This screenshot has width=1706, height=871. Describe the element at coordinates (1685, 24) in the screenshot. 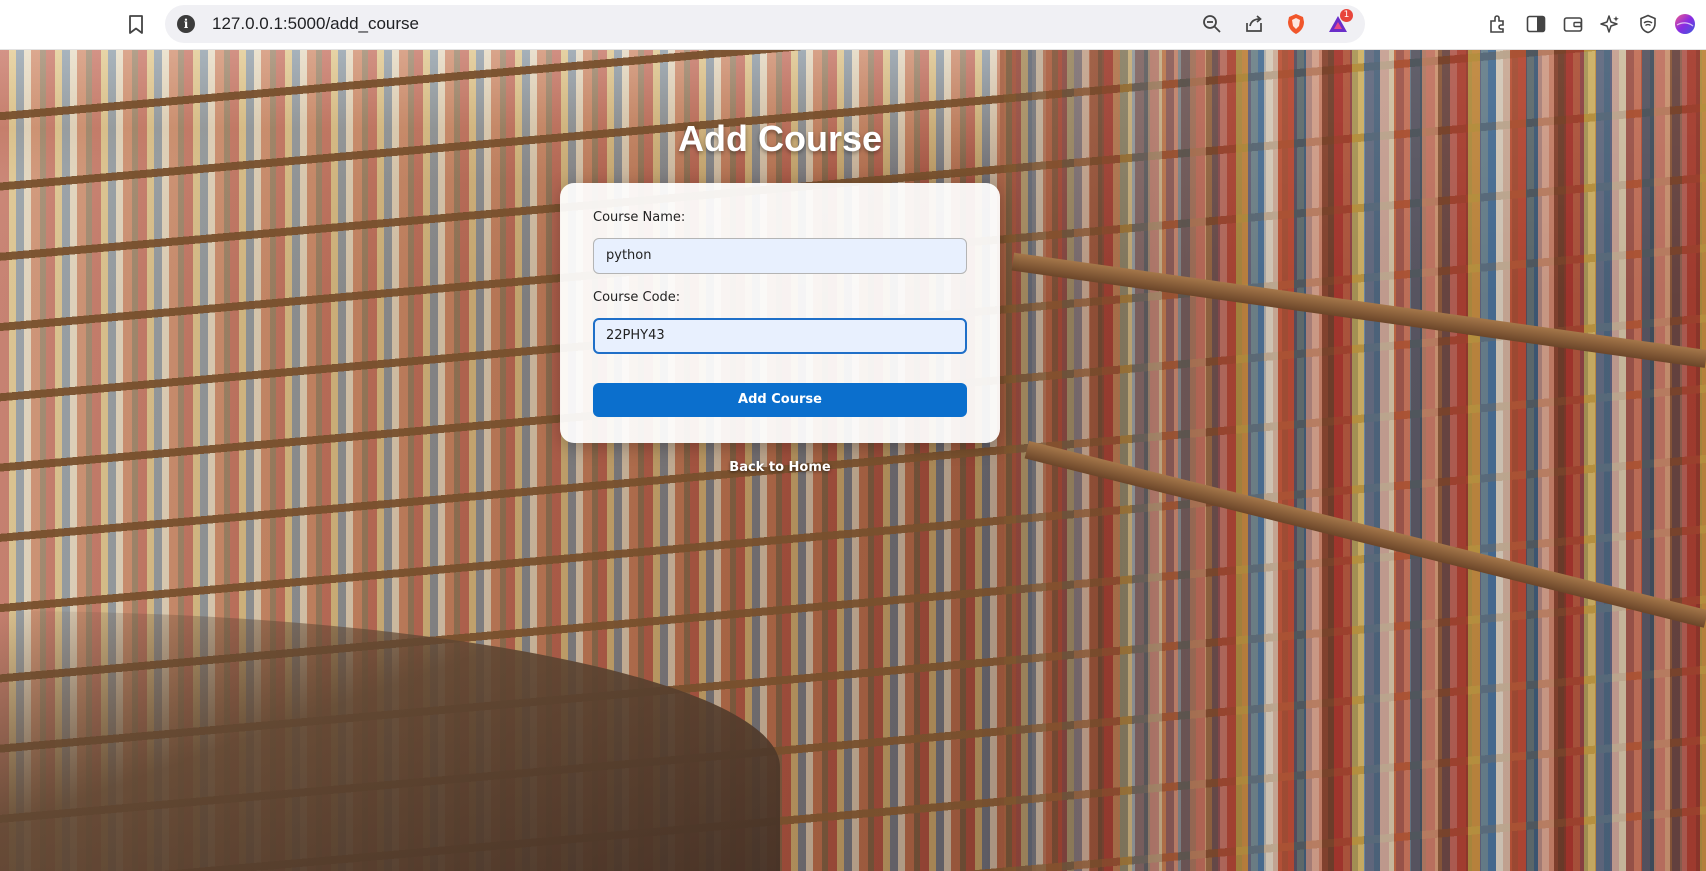

I see `profile-avatar-icon` at that location.